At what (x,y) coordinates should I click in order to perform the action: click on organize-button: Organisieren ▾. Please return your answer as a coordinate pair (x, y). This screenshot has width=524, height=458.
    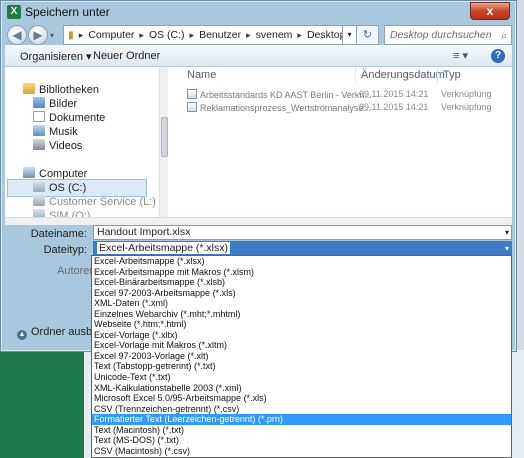
    Looking at the image, I should click on (56, 56).